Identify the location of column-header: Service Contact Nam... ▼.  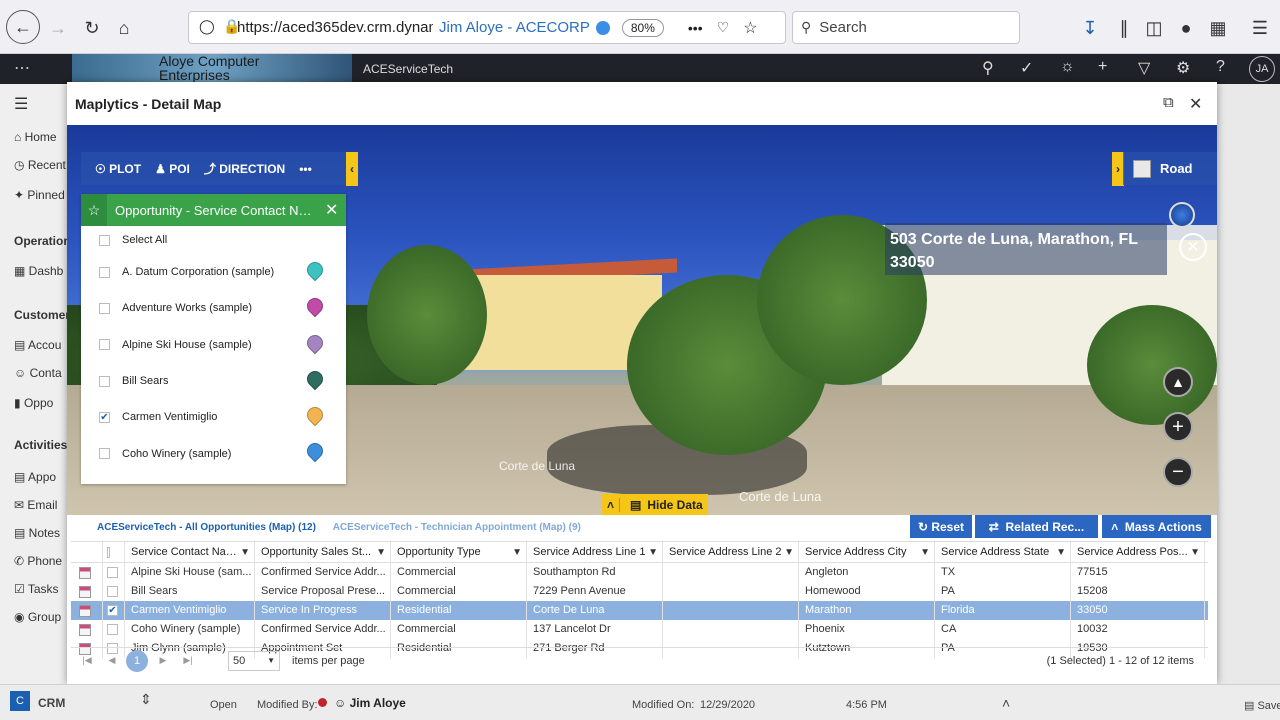
(190, 552).